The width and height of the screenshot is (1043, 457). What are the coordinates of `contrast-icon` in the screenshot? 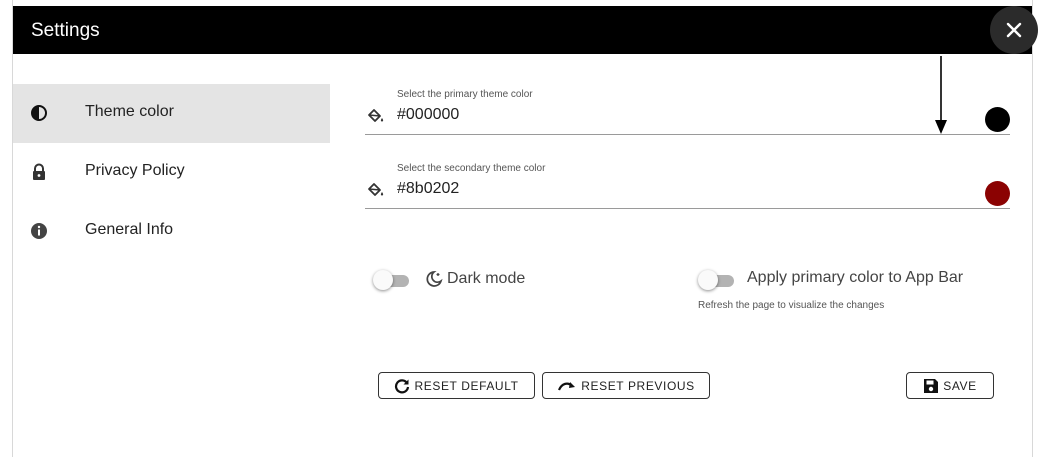 It's located at (39, 113).